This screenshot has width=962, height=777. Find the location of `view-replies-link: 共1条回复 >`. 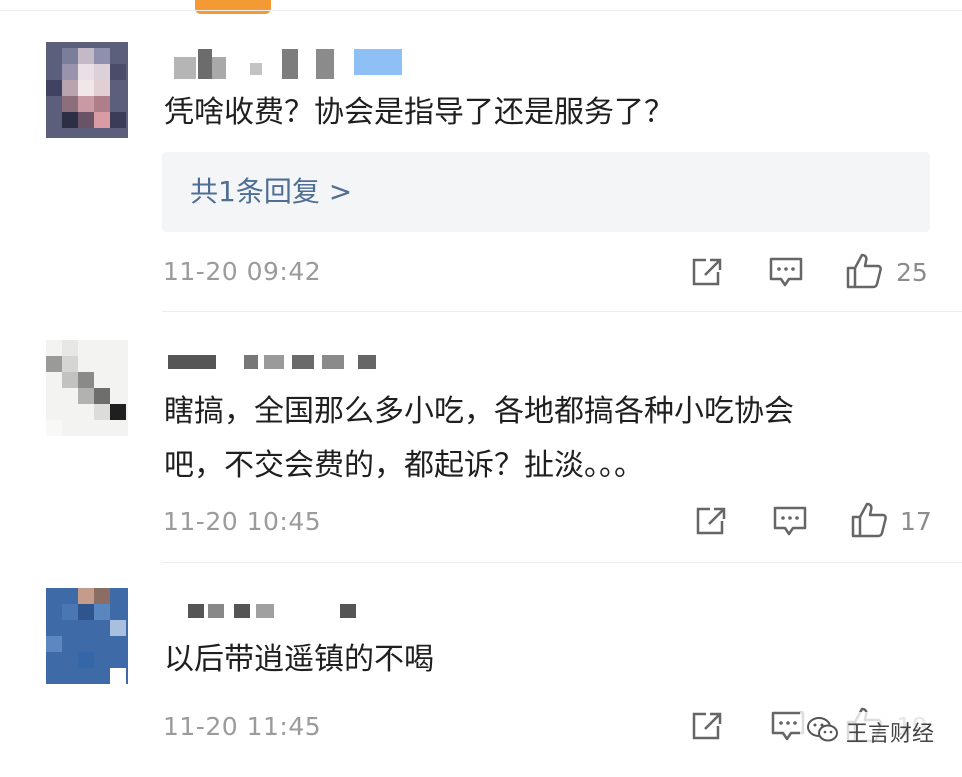

view-replies-link: 共1条回复 > is located at coordinates (271, 190).